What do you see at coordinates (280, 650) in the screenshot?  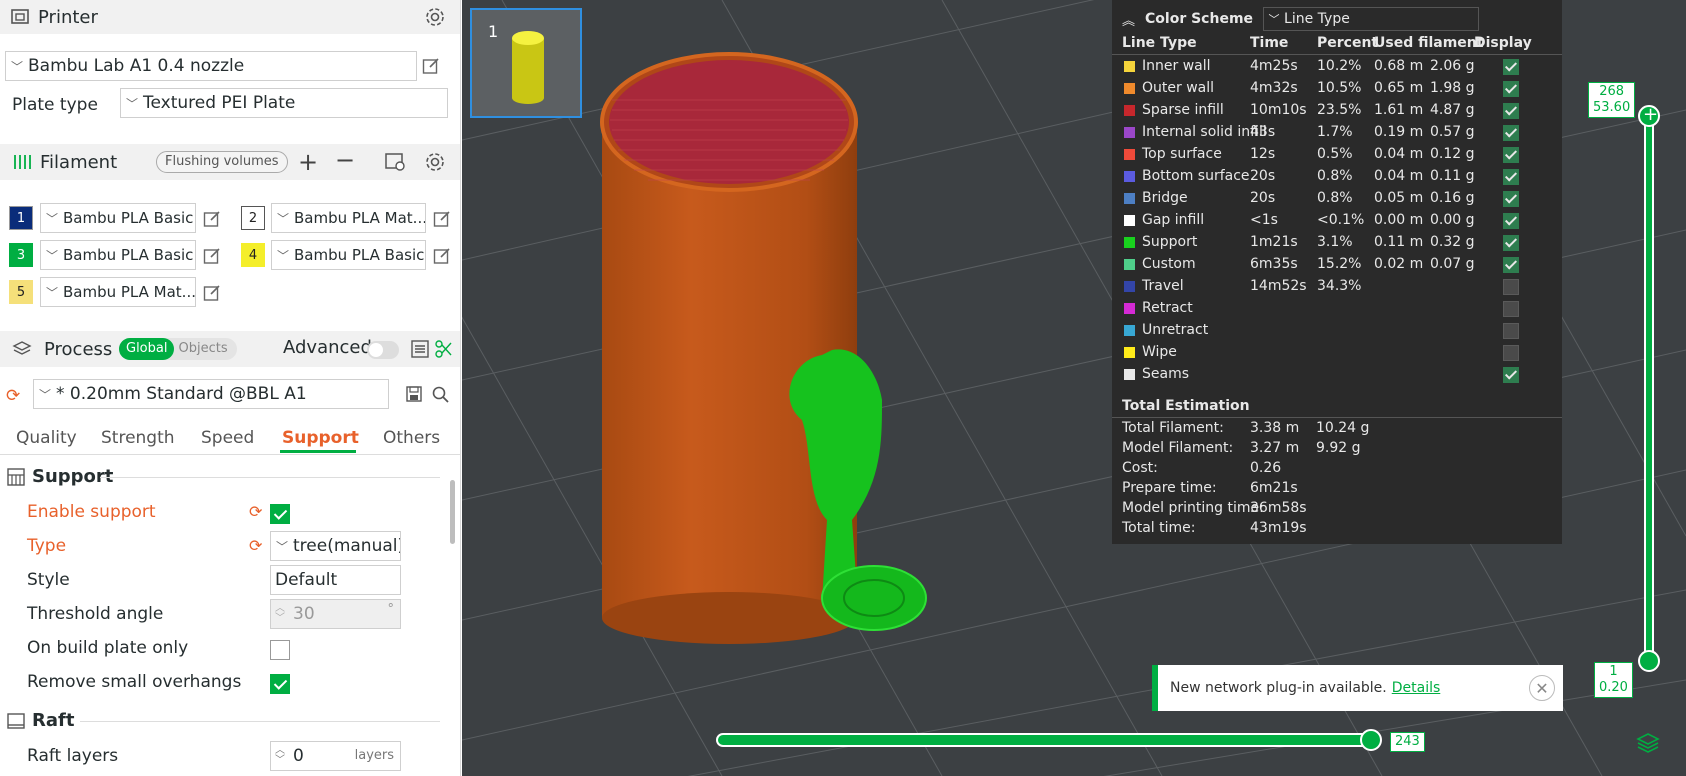 I see `build-plate-only-checkbox` at bounding box center [280, 650].